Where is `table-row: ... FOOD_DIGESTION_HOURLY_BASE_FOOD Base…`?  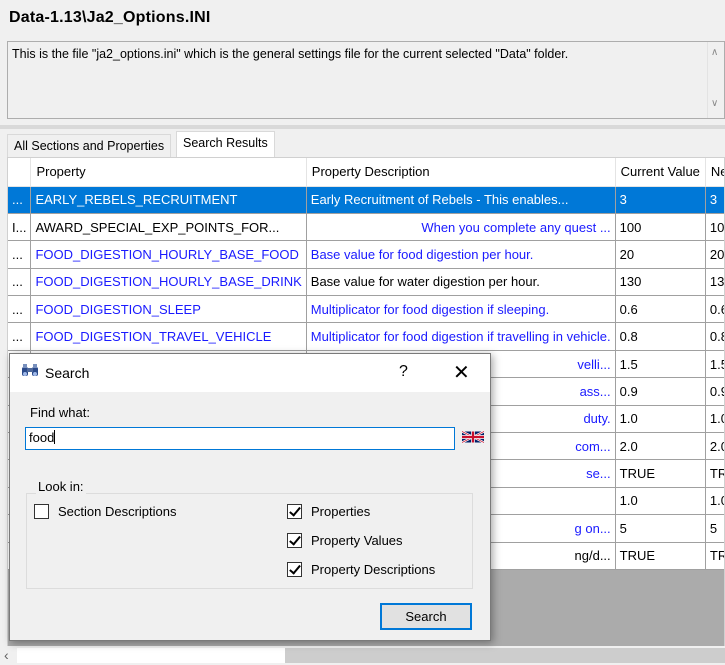
table-row: ... FOOD_DIGESTION_HOURLY_BASE_FOOD Base… is located at coordinates (366, 254).